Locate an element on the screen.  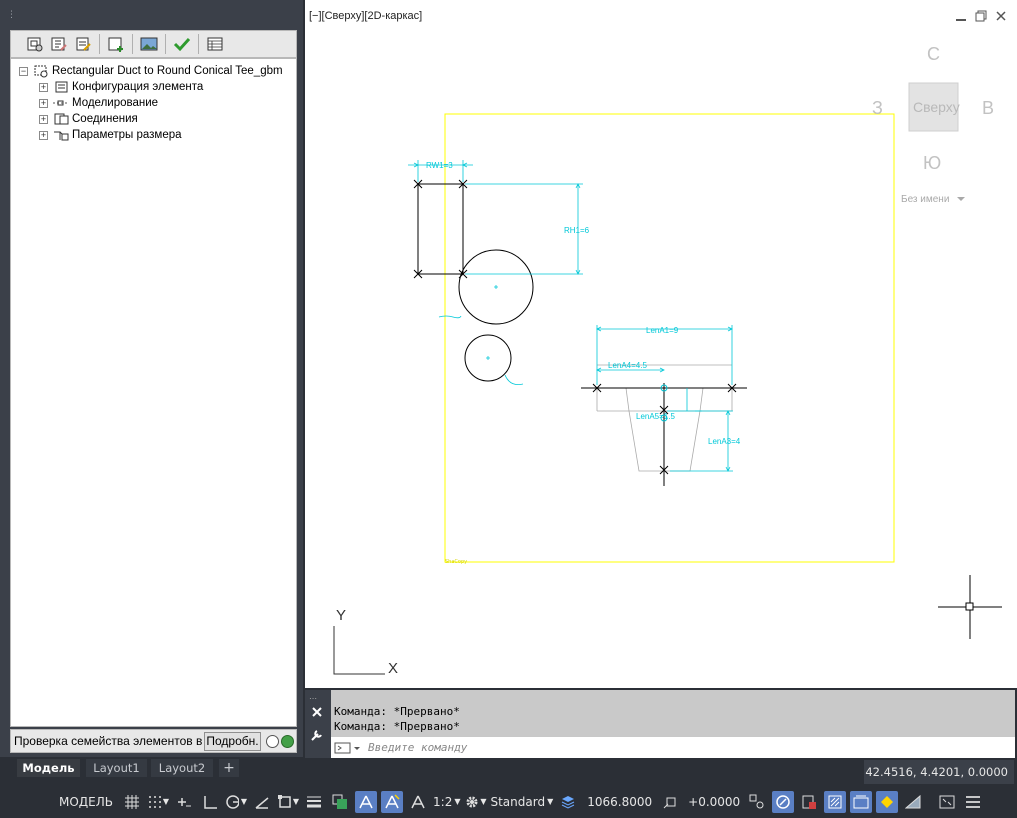
model-space-button: МОДЕЛЬ is located at coordinates (86, 802).